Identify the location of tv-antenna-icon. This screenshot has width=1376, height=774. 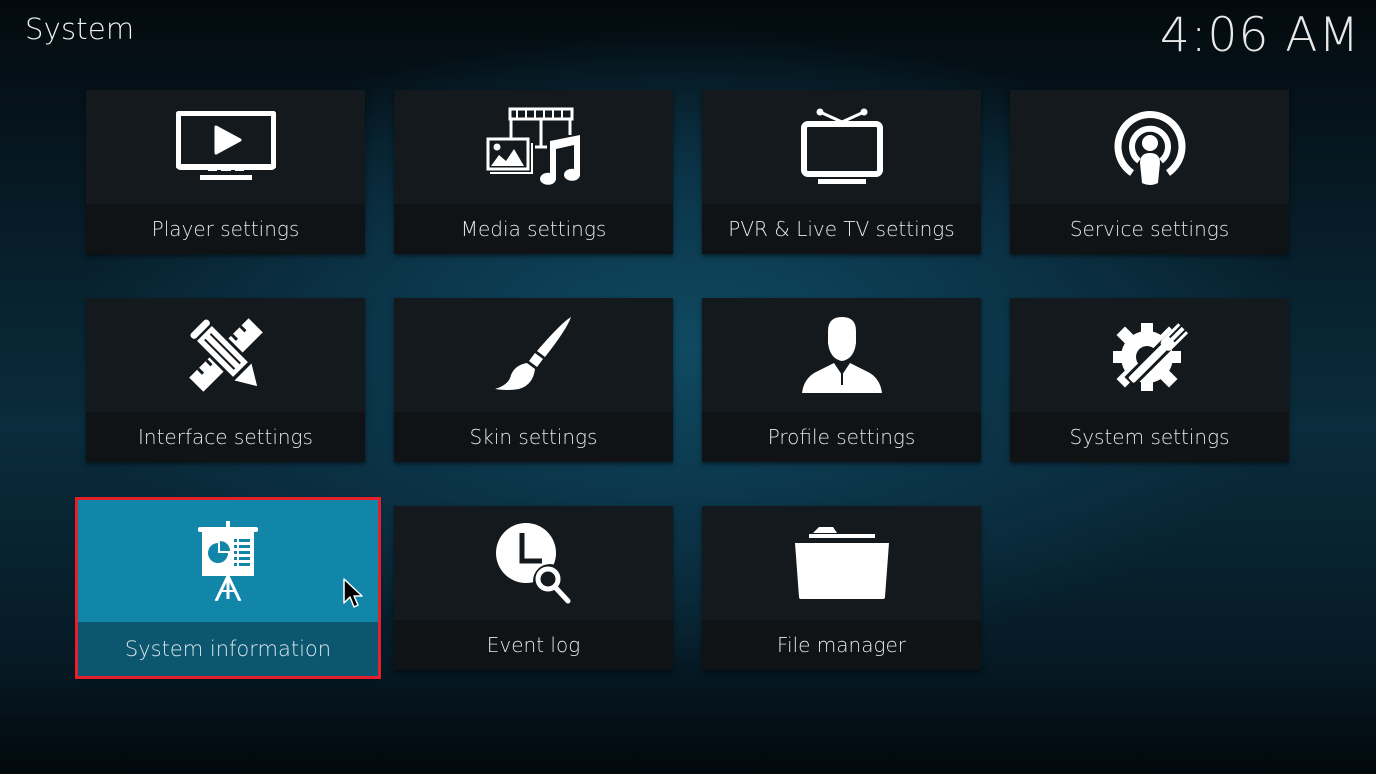
(841, 146).